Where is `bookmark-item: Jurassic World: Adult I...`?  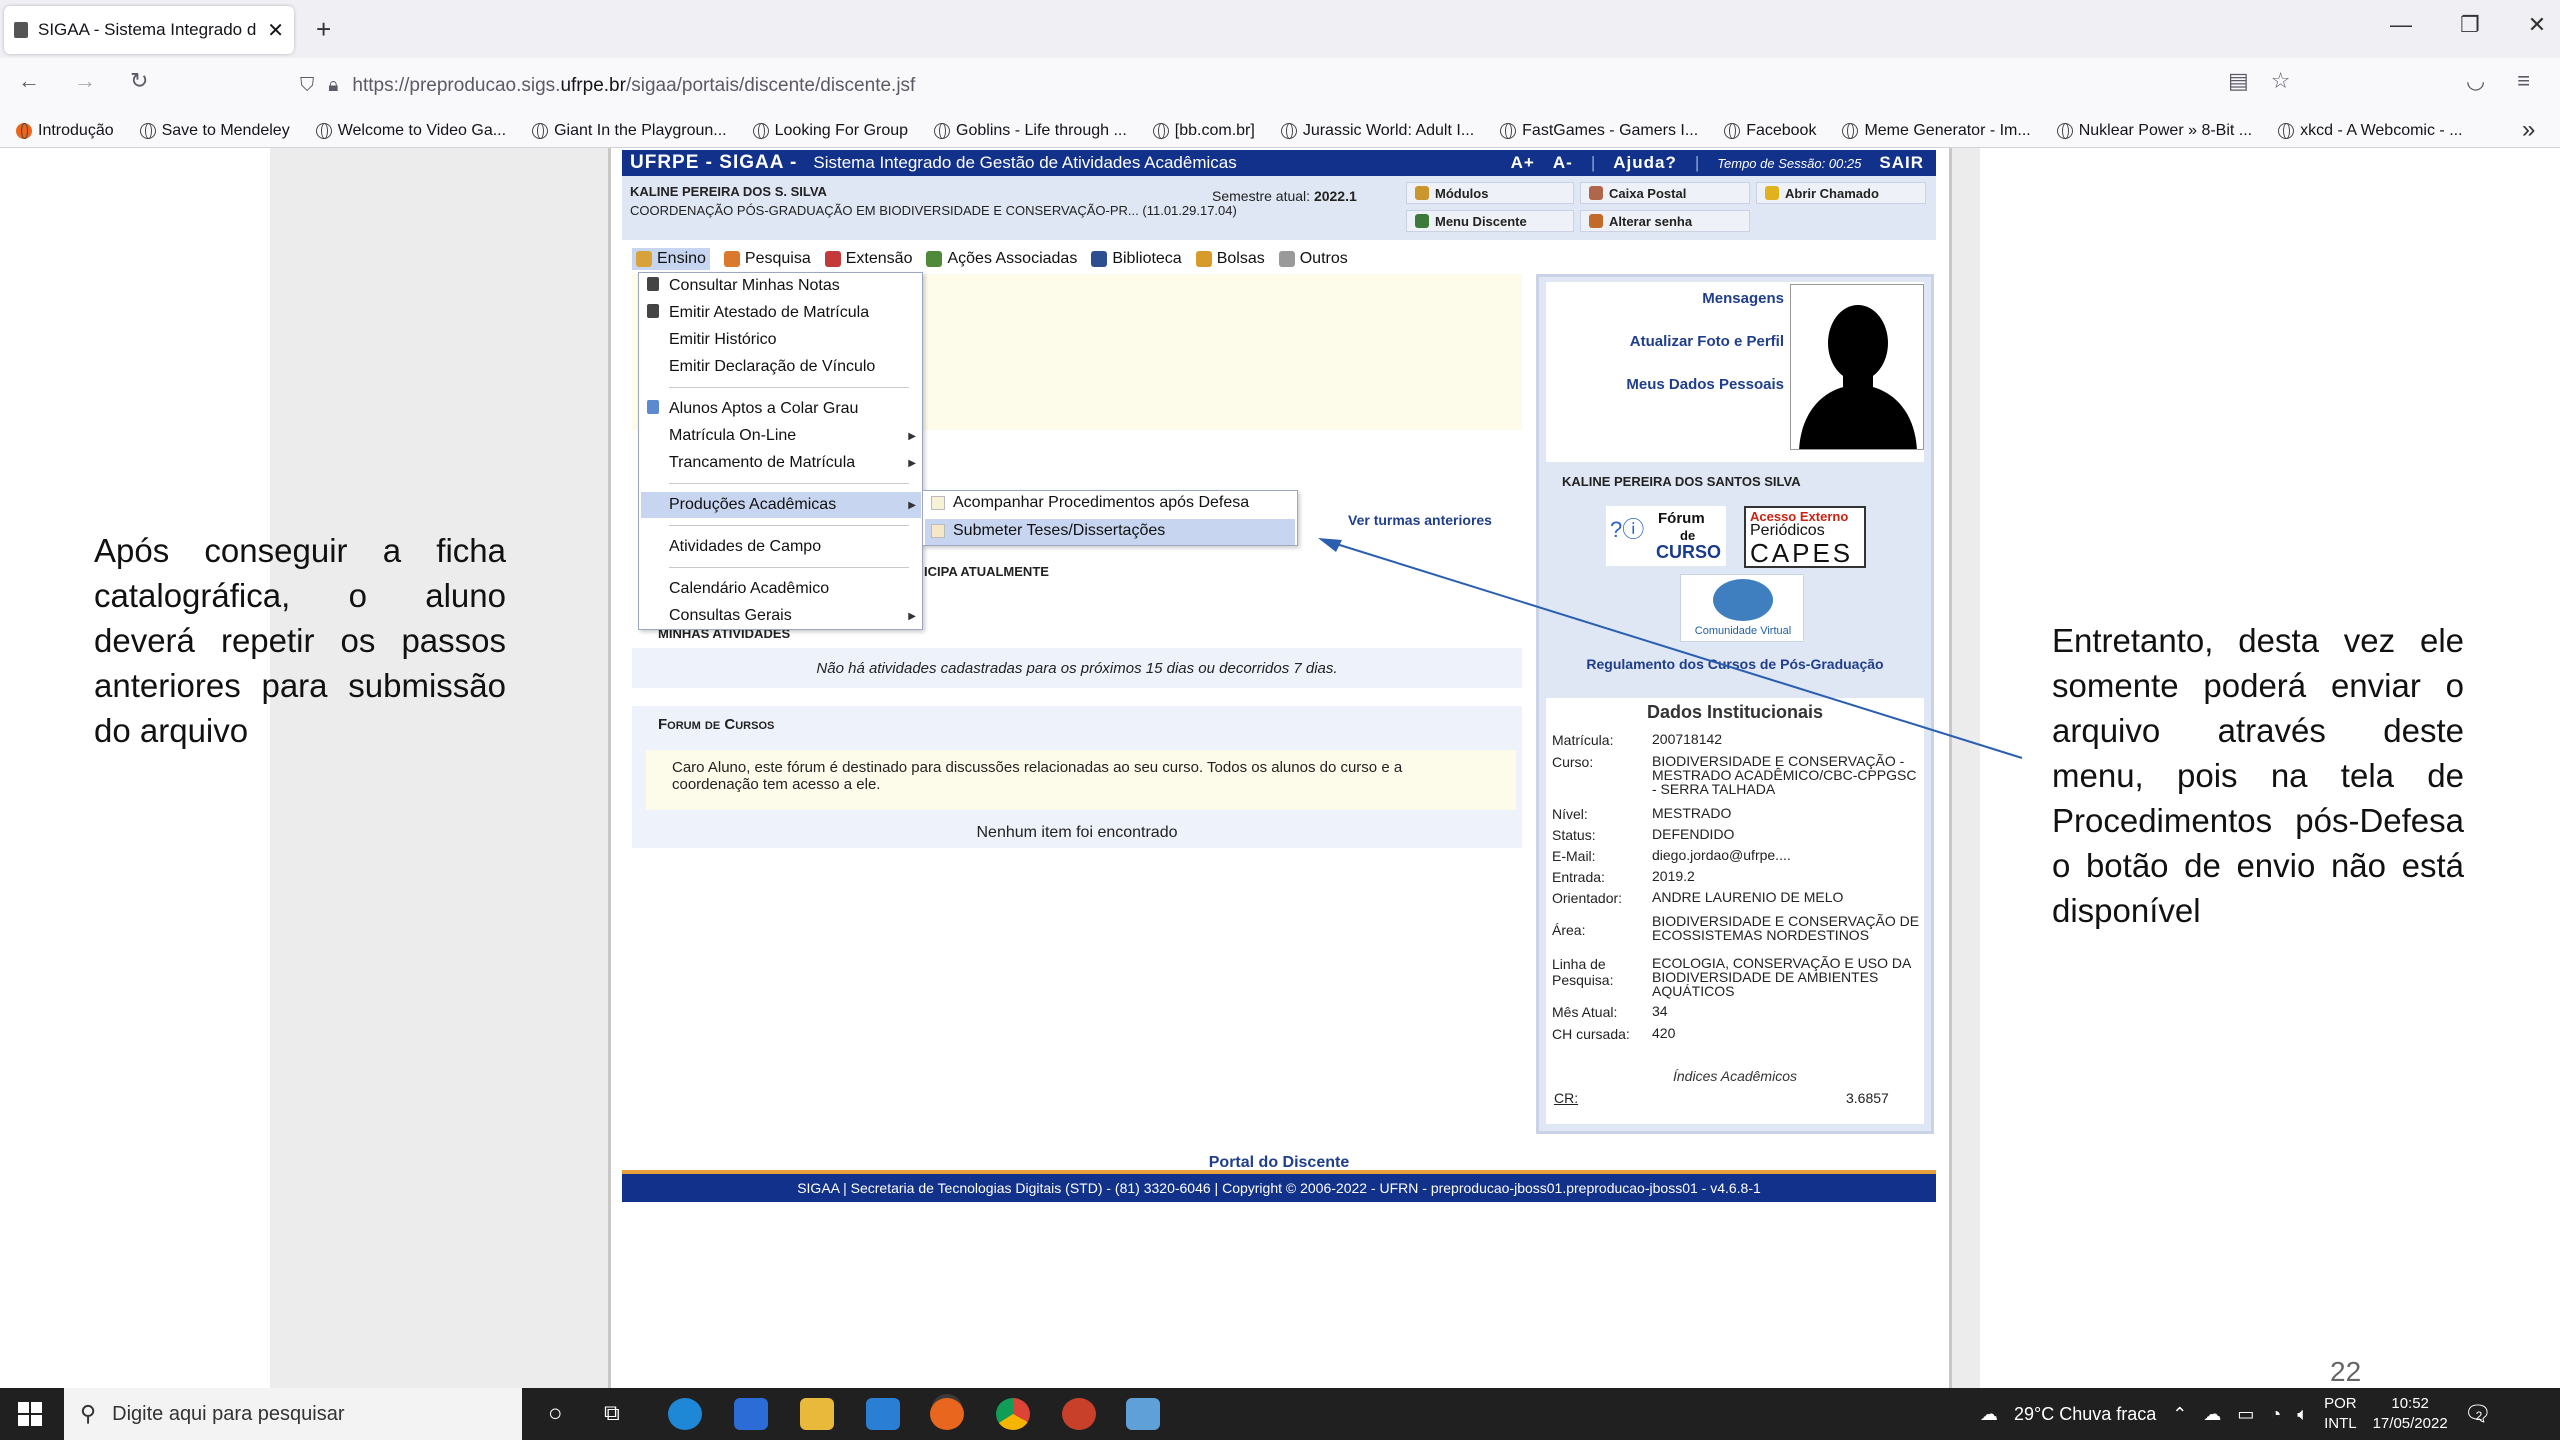
bookmark-item: Jurassic World: Adult I... is located at coordinates (1377, 131).